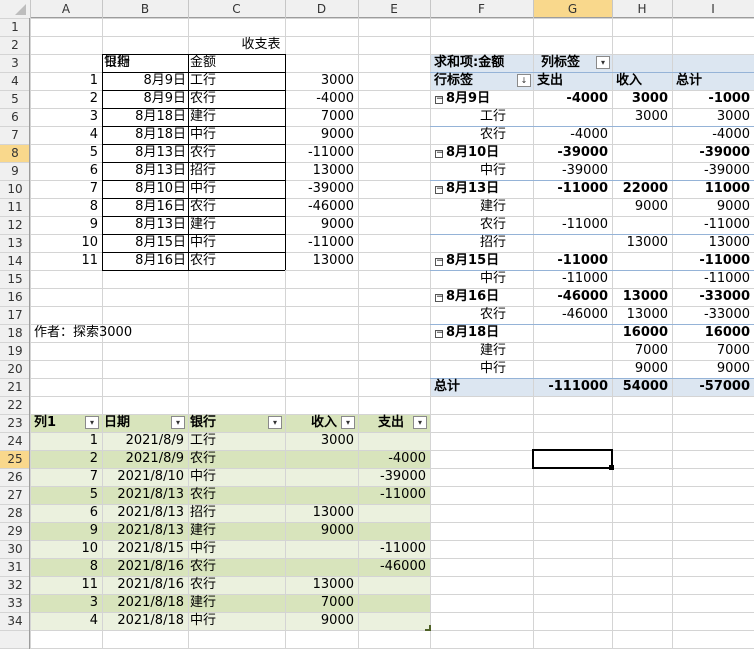  Describe the element at coordinates (15, 495) in the screenshot. I see `row-header-27: 27` at that location.